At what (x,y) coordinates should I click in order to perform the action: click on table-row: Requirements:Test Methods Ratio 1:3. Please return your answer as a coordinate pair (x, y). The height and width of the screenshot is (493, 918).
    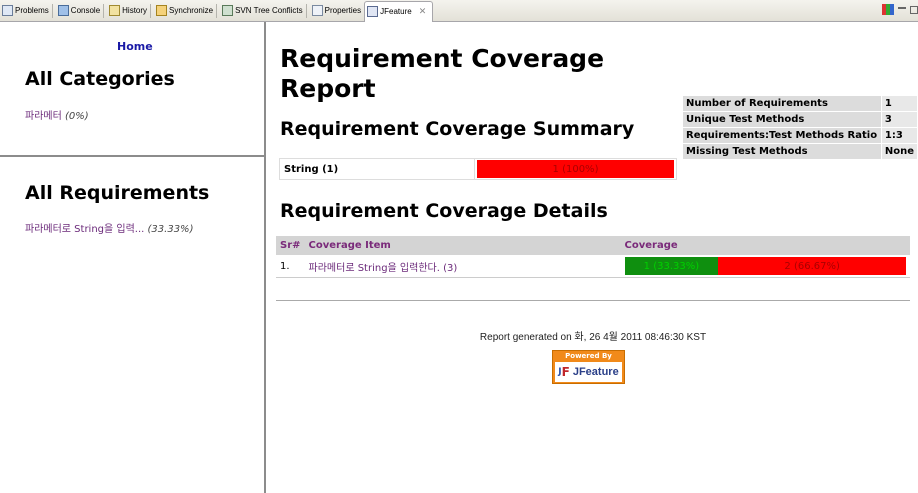
    Looking at the image, I should click on (800, 135).